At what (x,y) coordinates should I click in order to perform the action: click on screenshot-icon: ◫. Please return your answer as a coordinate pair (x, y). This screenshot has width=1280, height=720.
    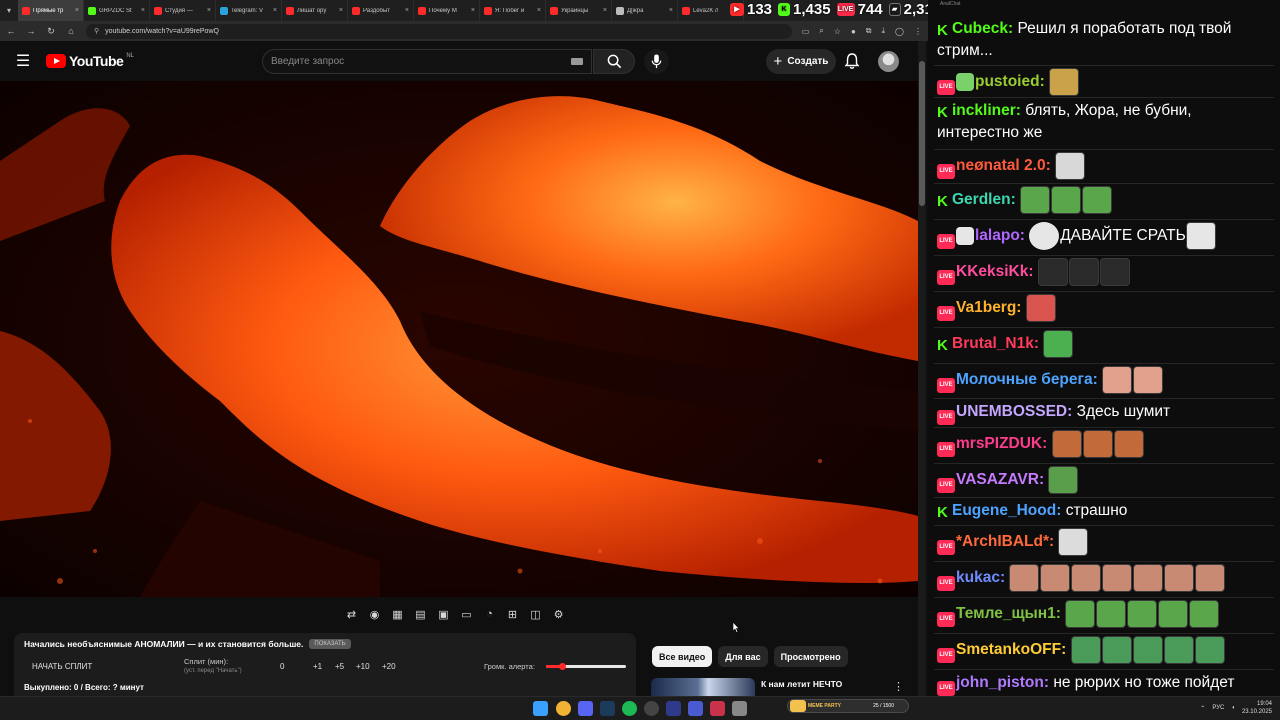
    Looking at the image, I should click on (535, 614).